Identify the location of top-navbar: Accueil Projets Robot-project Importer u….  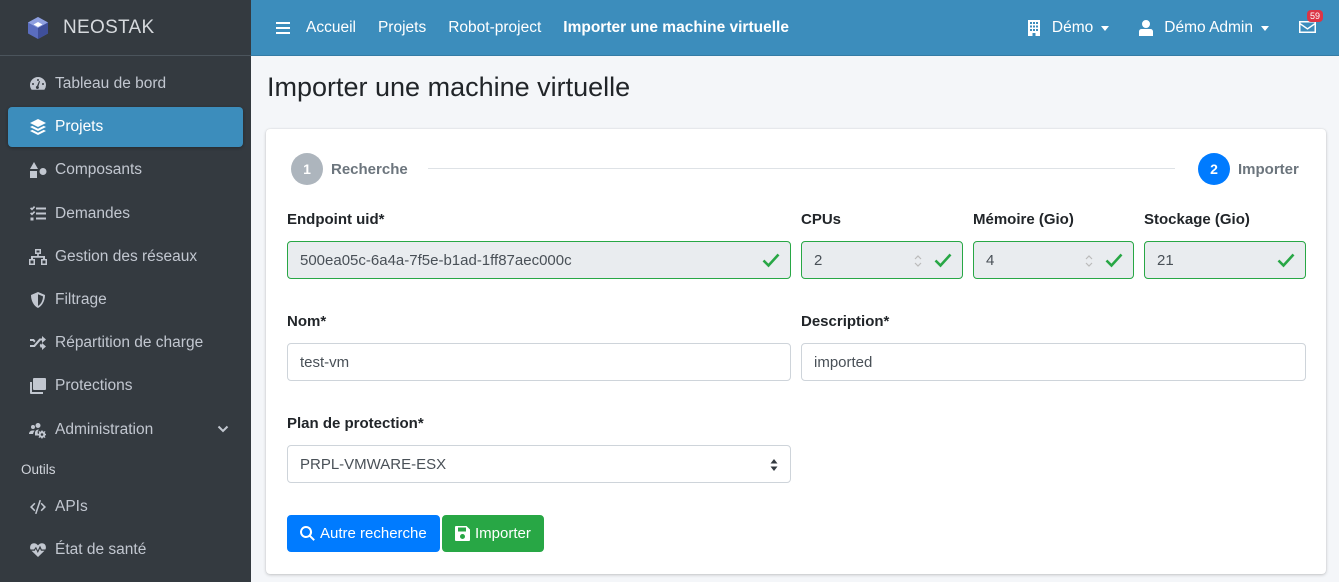
(795, 28).